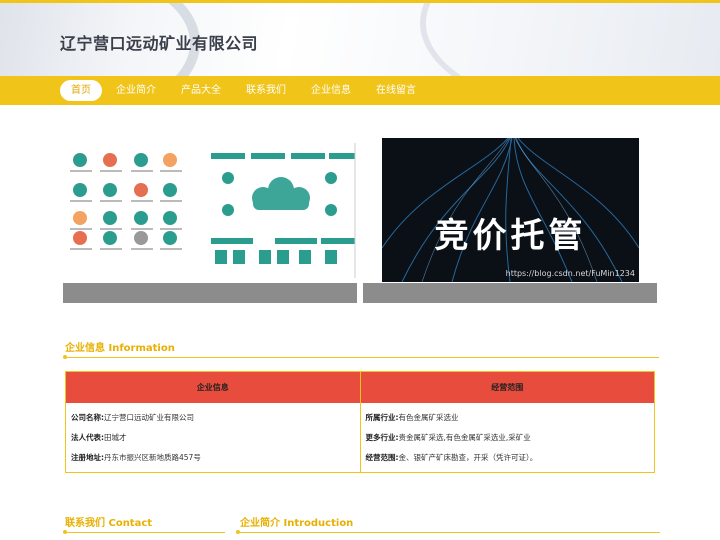 The image size is (720, 540). Describe the element at coordinates (87, 437) in the screenshot. I see `field-label: 法人代表:` at that location.